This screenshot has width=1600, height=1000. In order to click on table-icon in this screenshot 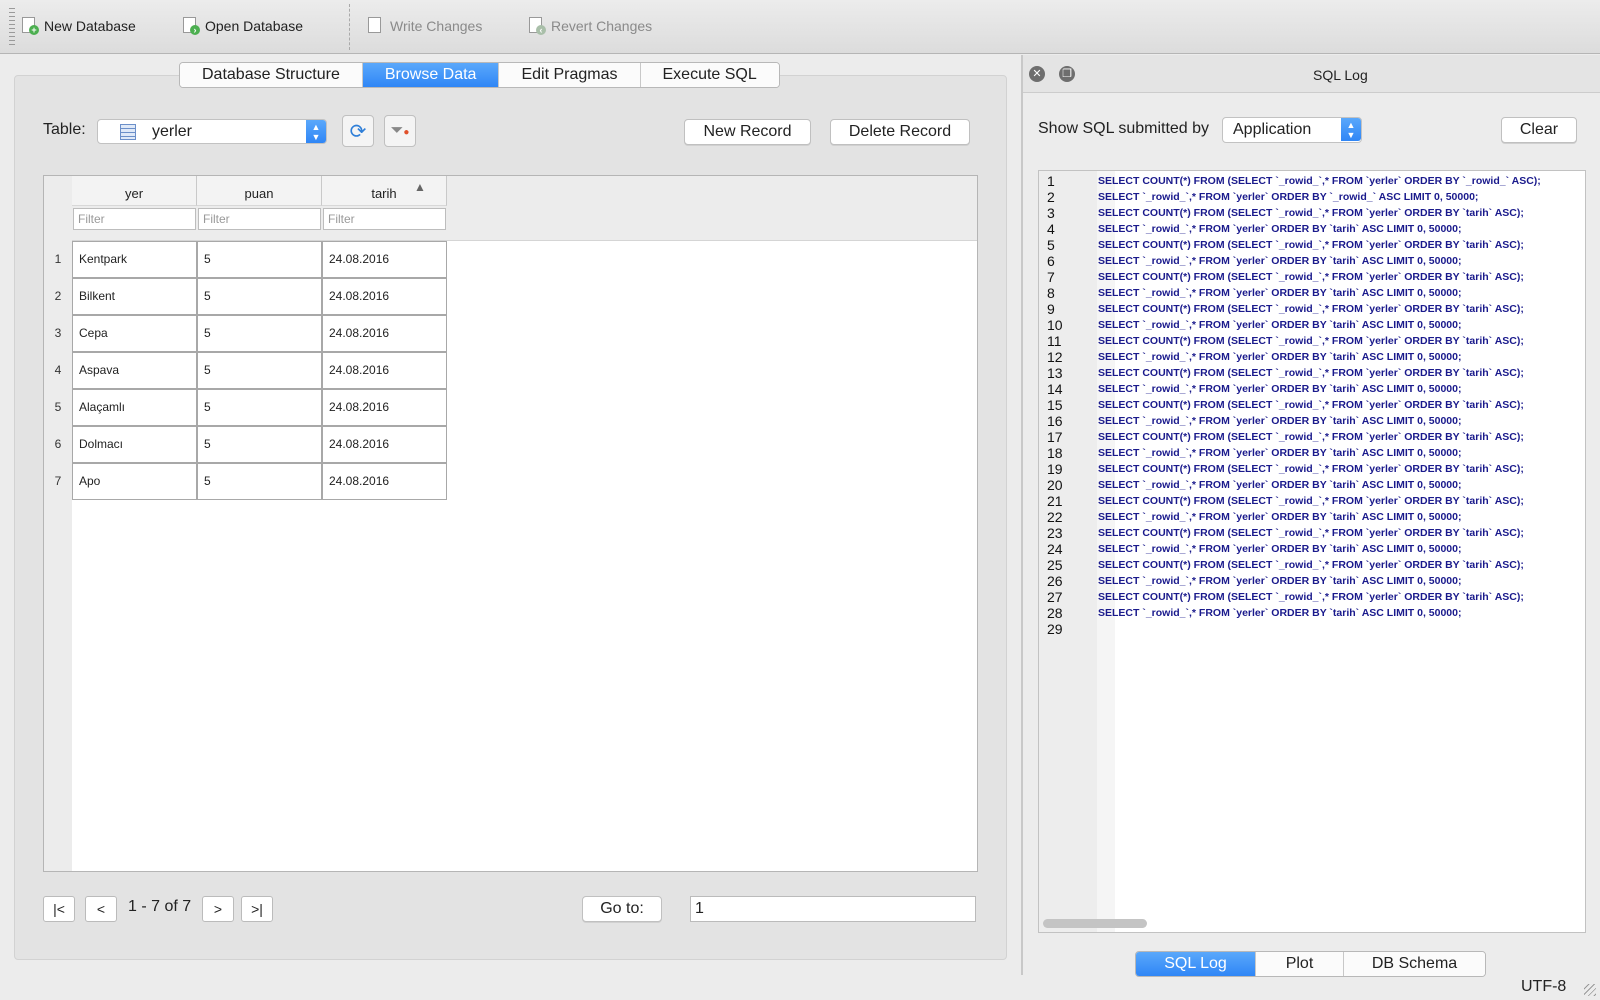, I will do `click(128, 131)`.